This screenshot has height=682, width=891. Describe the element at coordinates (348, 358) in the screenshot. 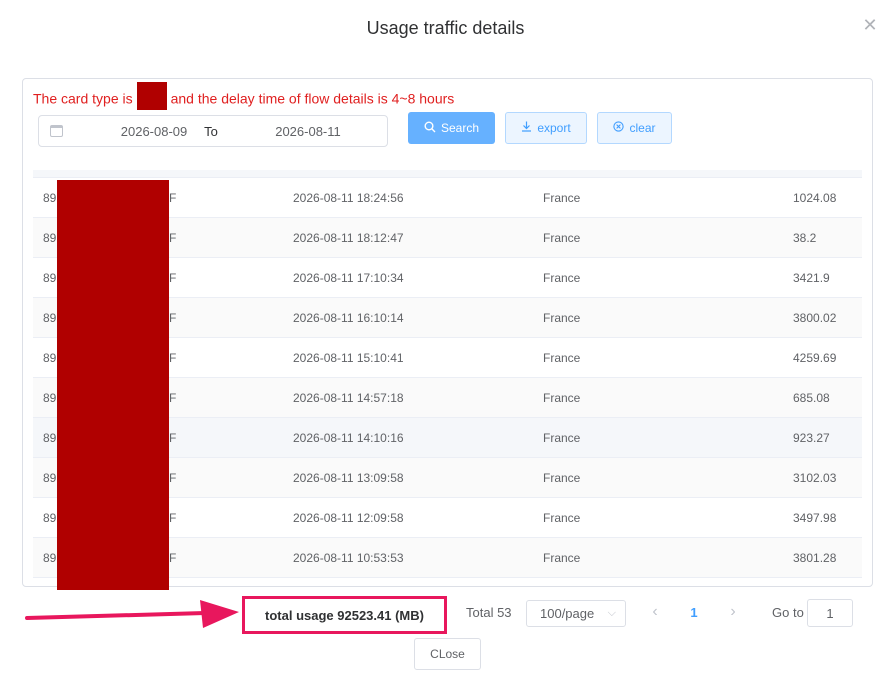

I see `usage-time: 2026-08-11 15:10:41` at that location.